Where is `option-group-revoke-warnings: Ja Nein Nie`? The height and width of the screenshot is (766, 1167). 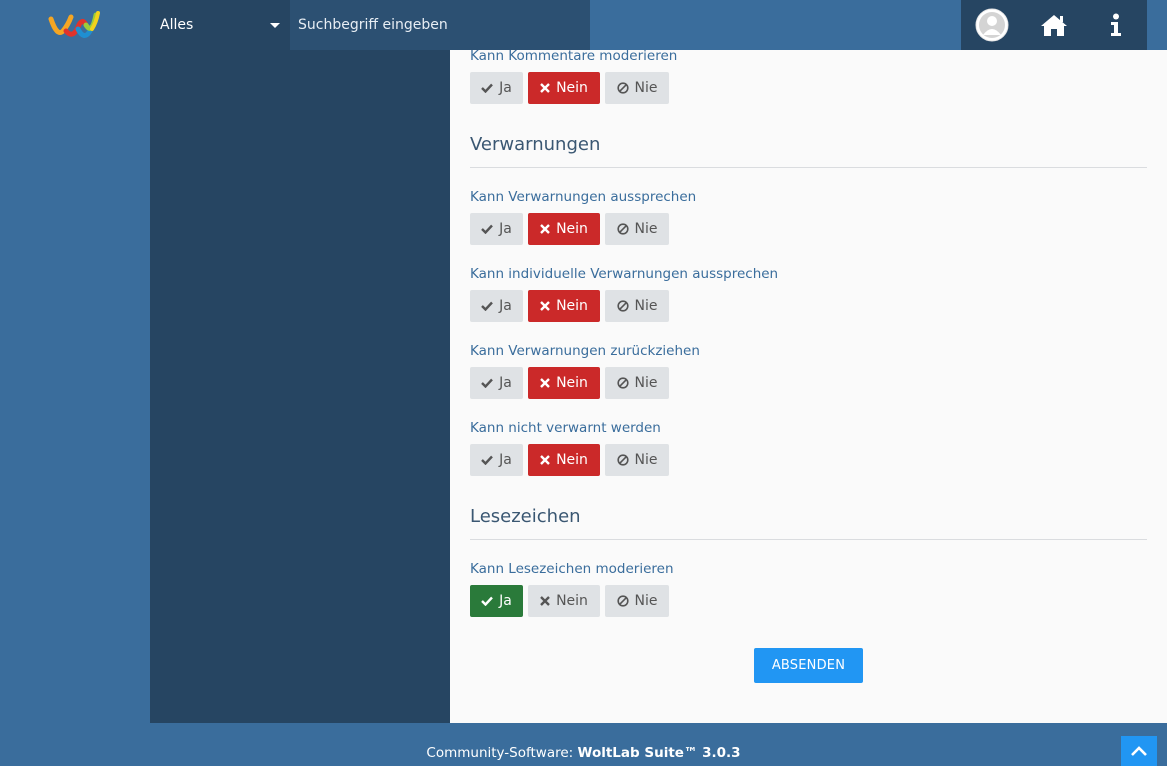 option-group-revoke-warnings: Ja Nein Nie is located at coordinates (569, 383).